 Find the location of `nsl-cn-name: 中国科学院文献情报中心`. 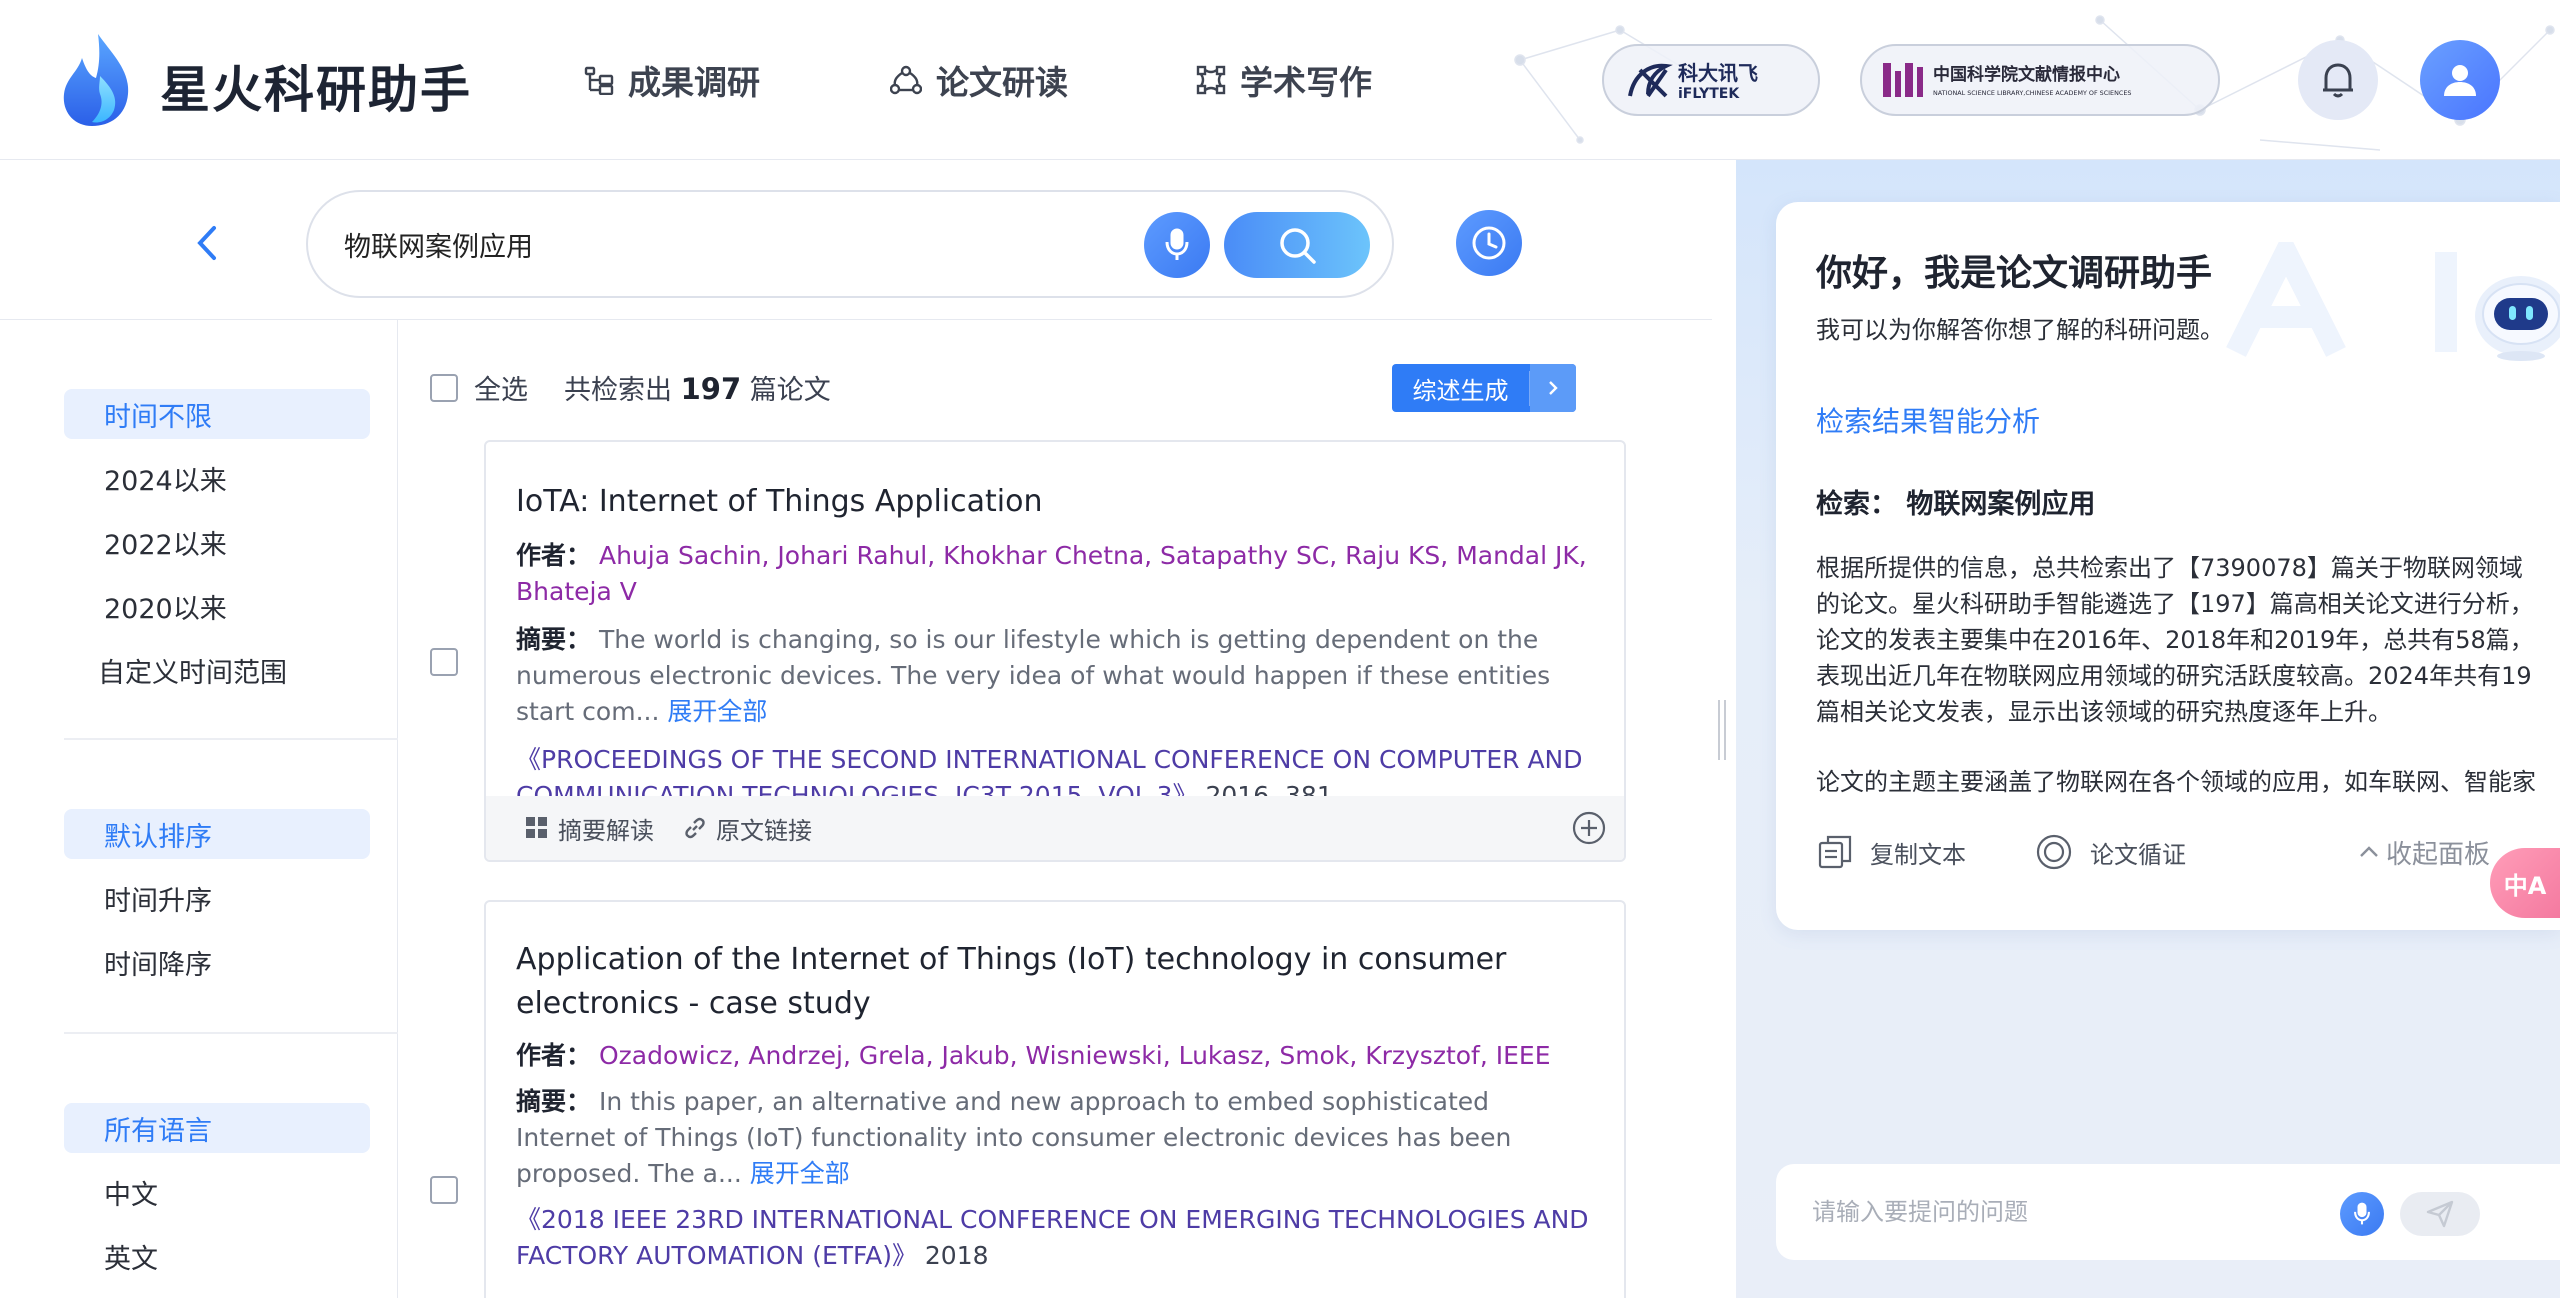

nsl-cn-name: 中国科学院文献情报中心 is located at coordinates (2026, 74).